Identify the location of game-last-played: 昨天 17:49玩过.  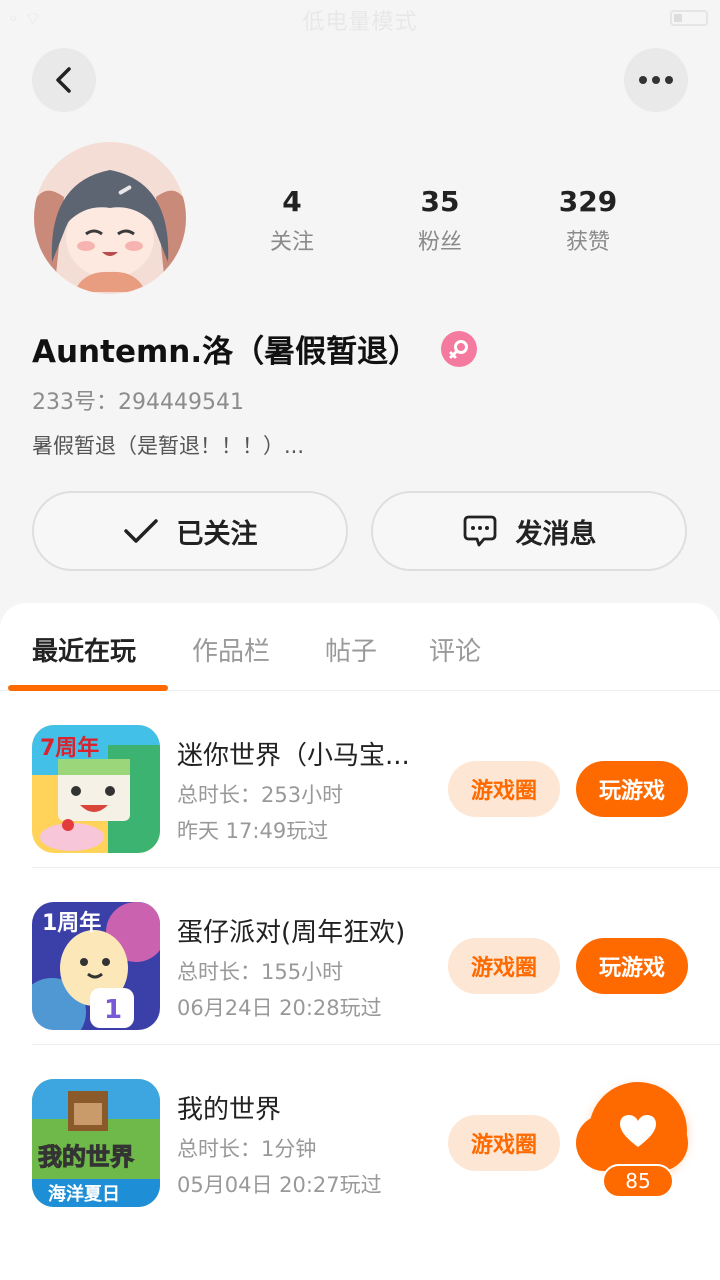
(253, 831).